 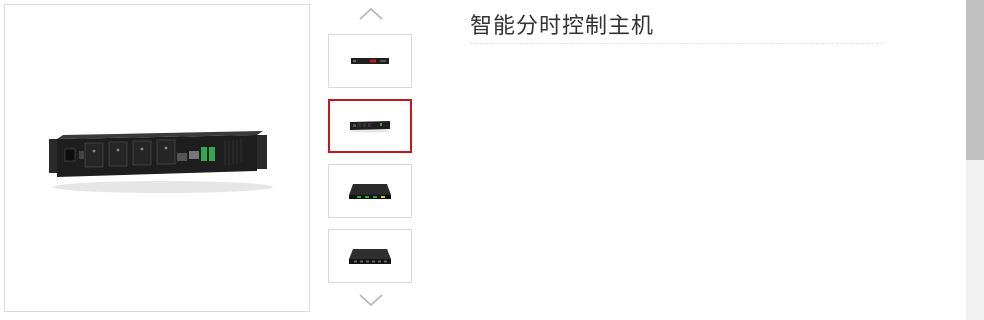 I want to click on scrollbar-thumb, so click(x=975, y=80).